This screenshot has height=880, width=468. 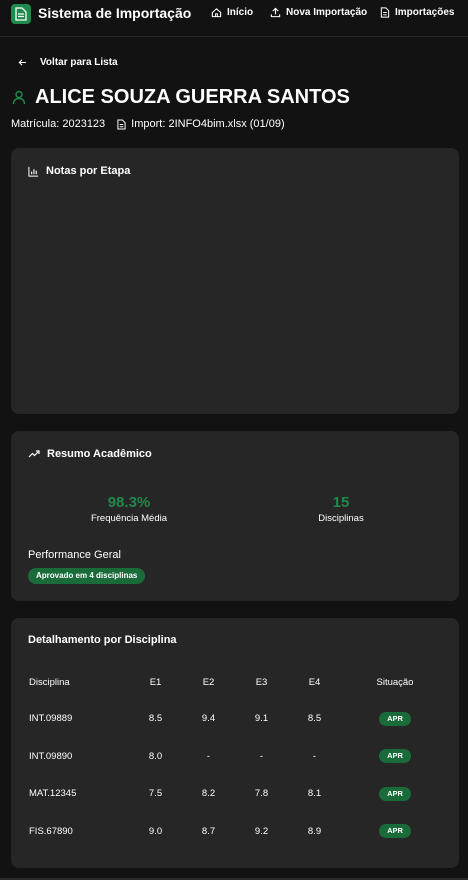 I want to click on disciplinas-value: 15, so click(x=341, y=502).